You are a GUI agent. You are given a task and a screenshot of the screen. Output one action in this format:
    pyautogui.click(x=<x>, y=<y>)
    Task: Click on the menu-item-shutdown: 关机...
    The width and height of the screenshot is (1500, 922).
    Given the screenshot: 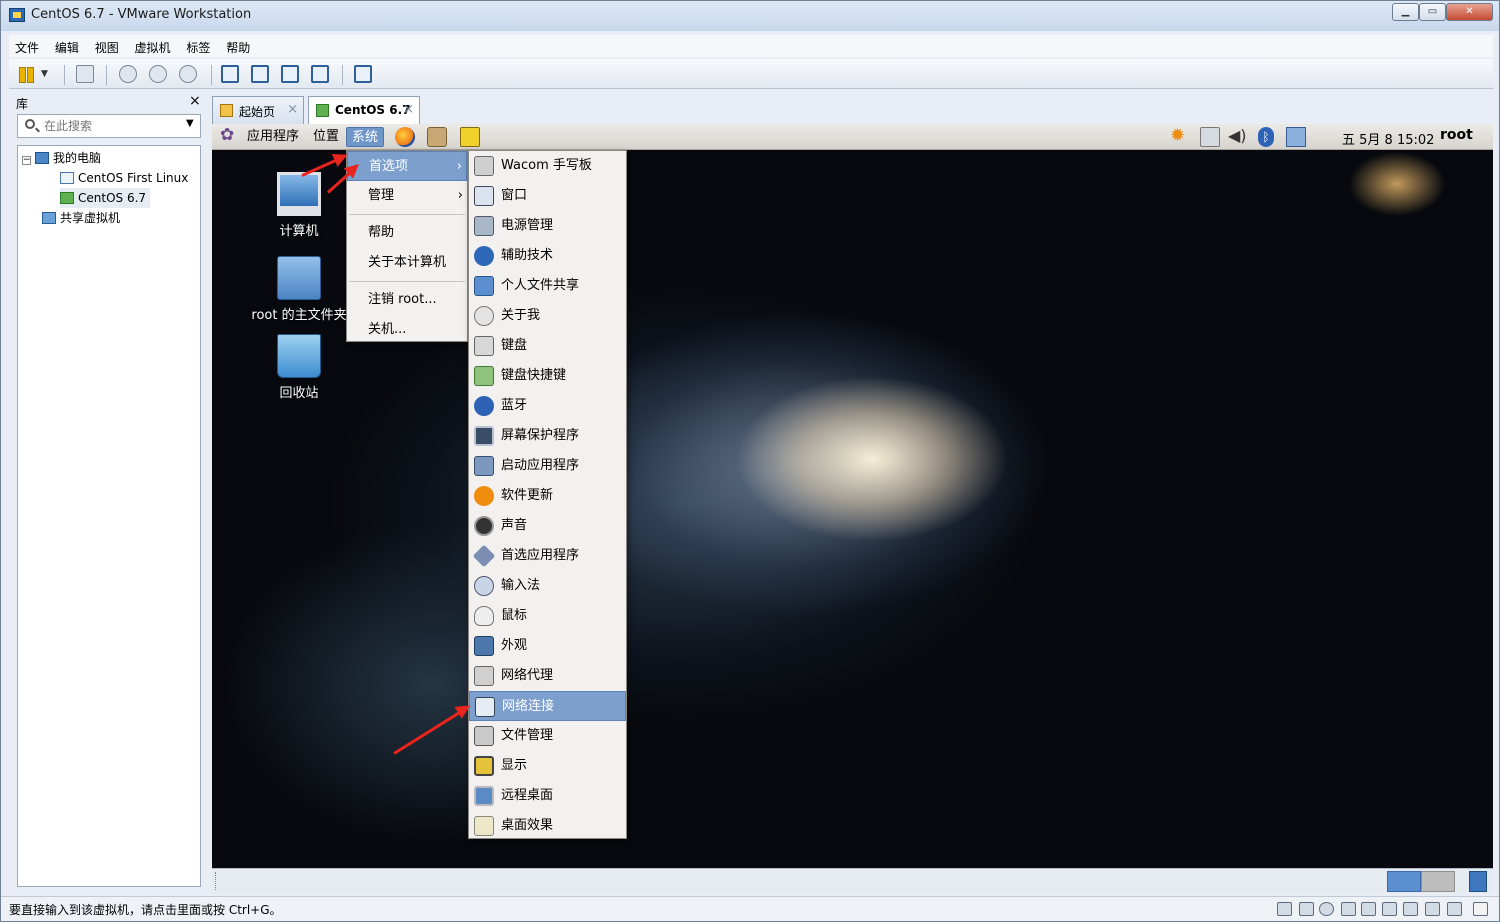 What is the action you would take?
    pyautogui.click(x=407, y=330)
    